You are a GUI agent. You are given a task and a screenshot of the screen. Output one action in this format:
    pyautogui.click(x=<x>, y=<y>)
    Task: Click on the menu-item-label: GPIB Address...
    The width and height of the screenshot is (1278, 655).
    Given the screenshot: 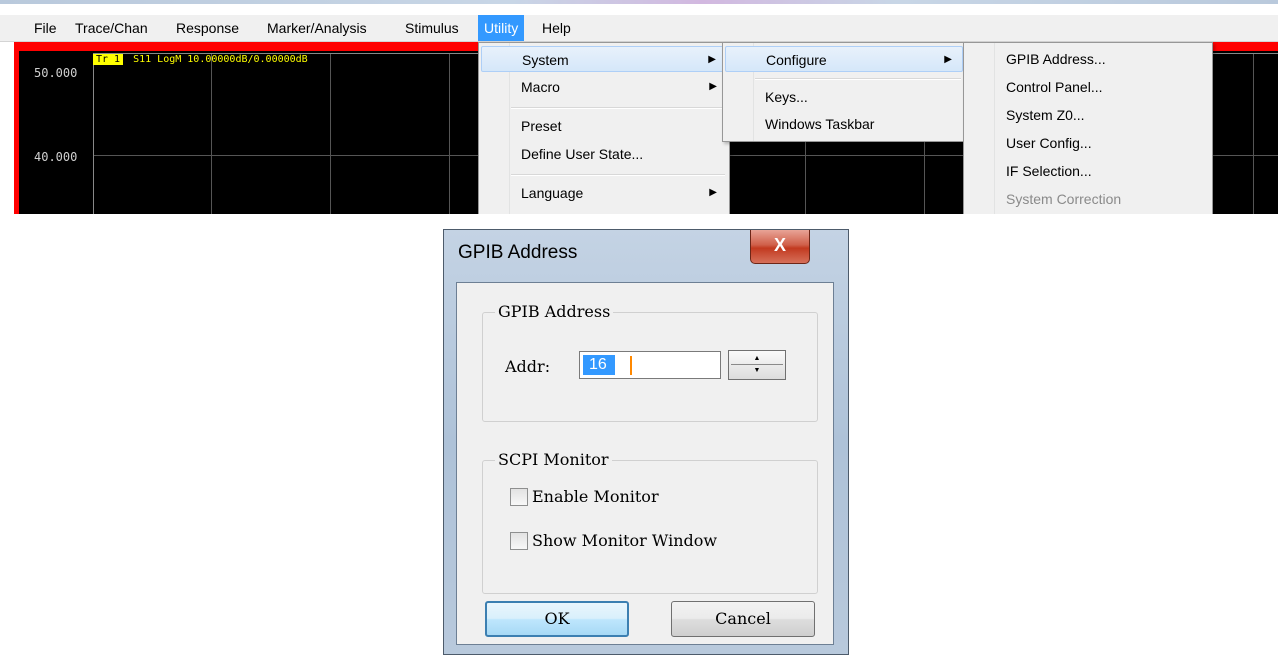 What is the action you would take?
    pyautogui.click(x=1056, y=59)
    